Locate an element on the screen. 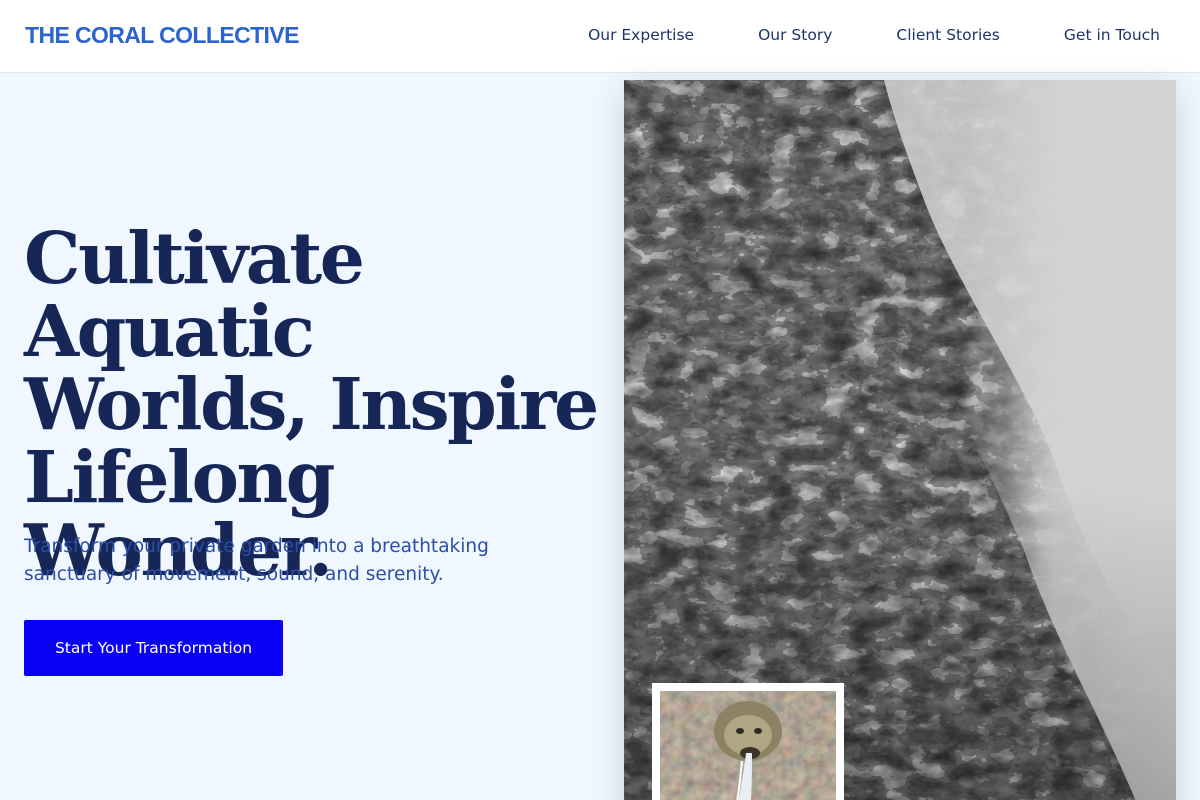 The image size is (1200, 800). brand-logo: THE CORAL COLLECTIVE is located at coordinates (162, 35).